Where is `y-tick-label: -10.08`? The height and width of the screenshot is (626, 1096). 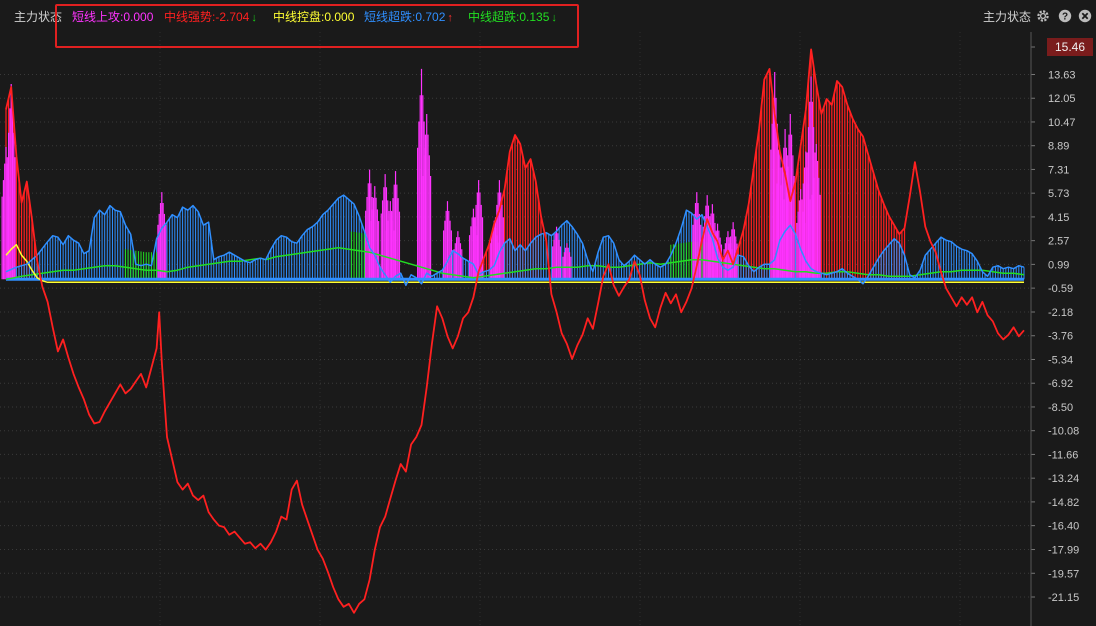 y-tick-label: -10.08 is located at coordinates (1063, 432).